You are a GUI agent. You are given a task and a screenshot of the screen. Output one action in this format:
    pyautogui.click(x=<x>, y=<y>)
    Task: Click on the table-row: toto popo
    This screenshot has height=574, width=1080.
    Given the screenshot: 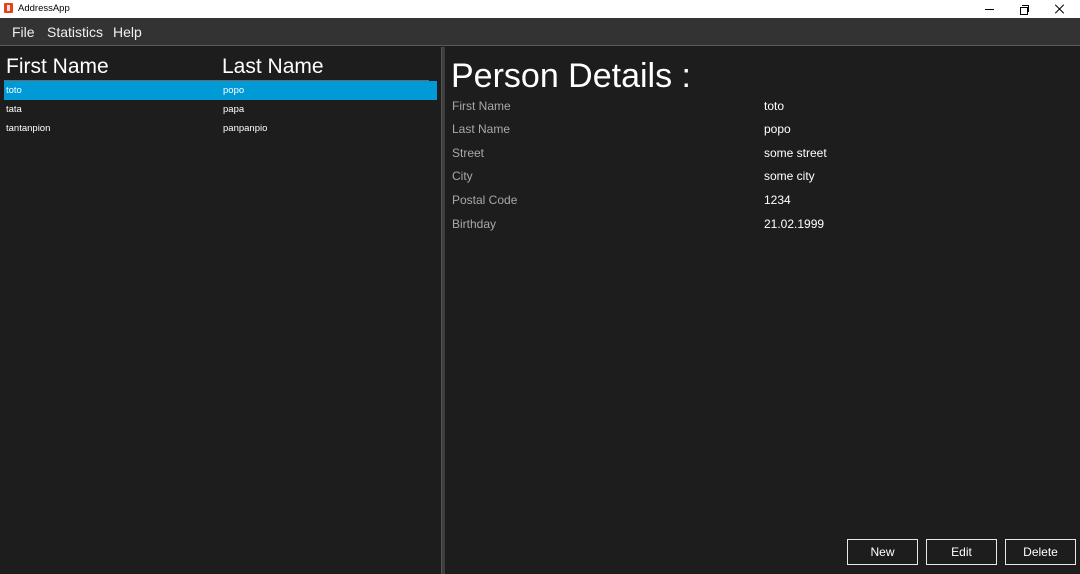 What is the action you would take?
    pyautogui.click(x=220, y=90)
    